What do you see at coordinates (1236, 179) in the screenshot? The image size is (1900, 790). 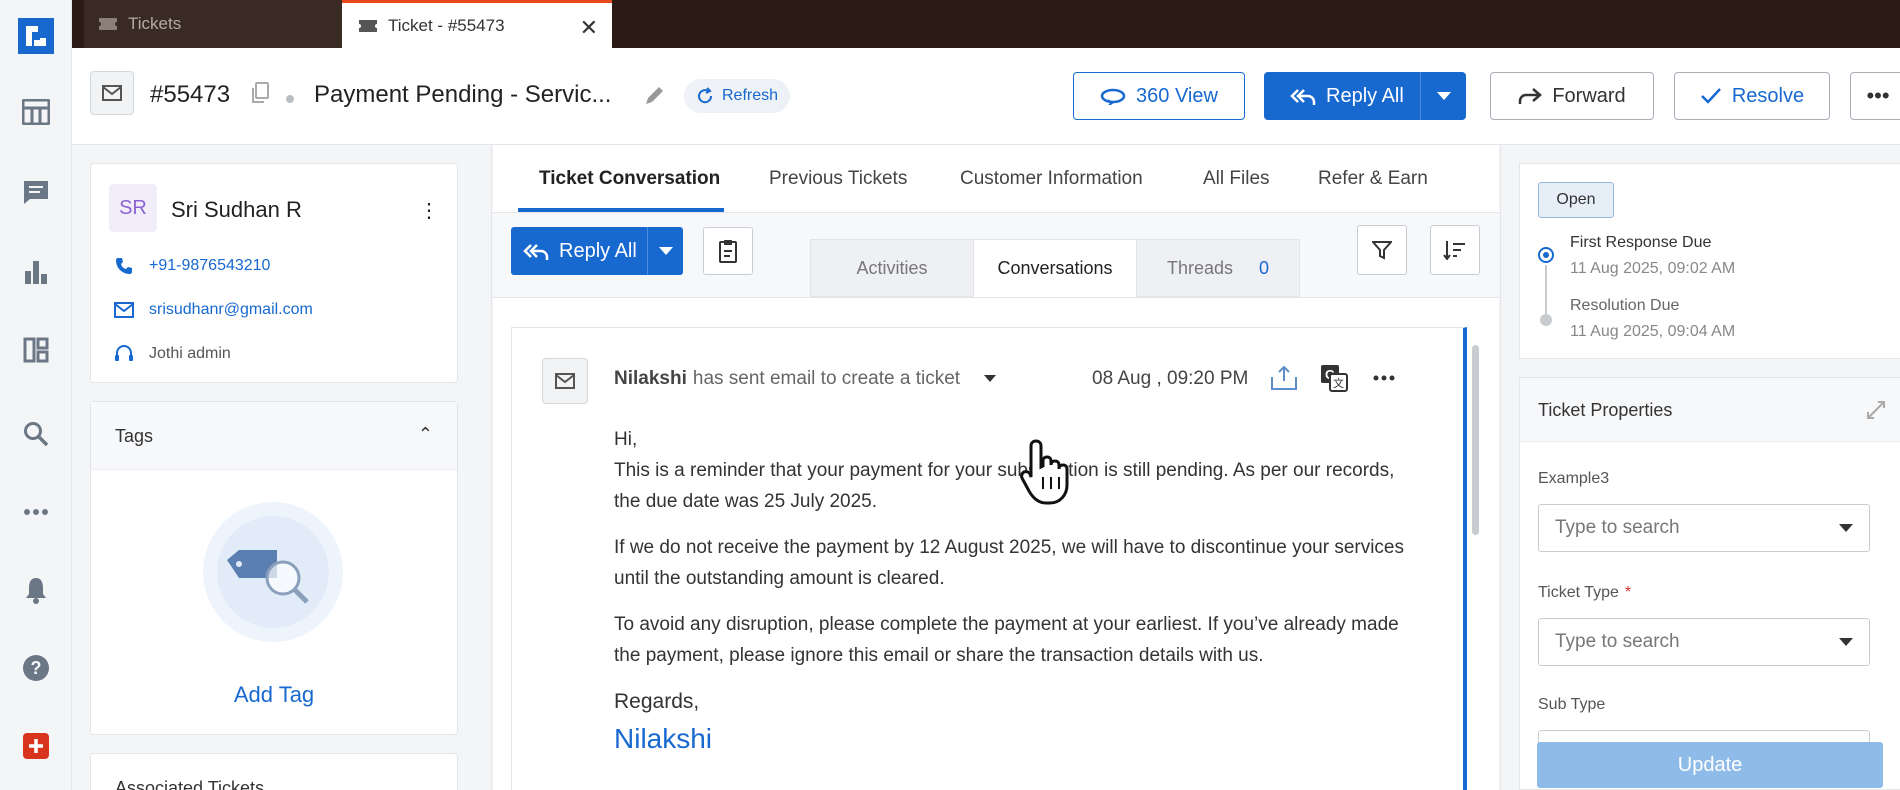 I see `tab-all-files: All Files` at bounding box center [1236, 179].